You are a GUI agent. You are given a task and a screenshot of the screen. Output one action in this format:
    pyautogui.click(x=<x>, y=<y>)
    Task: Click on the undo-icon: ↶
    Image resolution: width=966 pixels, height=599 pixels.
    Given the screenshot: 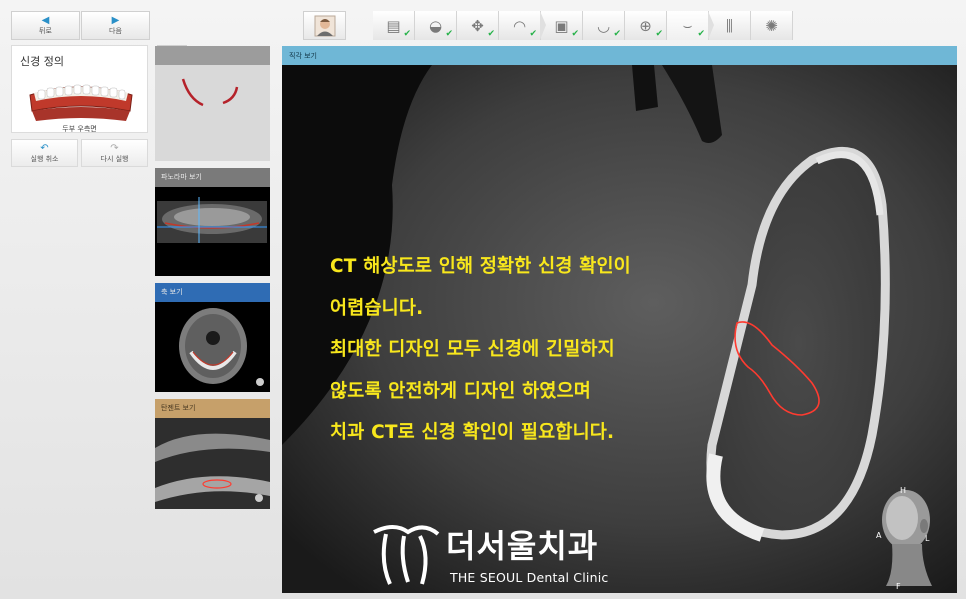 What is the action you would take?
    pyautogui.click(x=44, y=148)
    